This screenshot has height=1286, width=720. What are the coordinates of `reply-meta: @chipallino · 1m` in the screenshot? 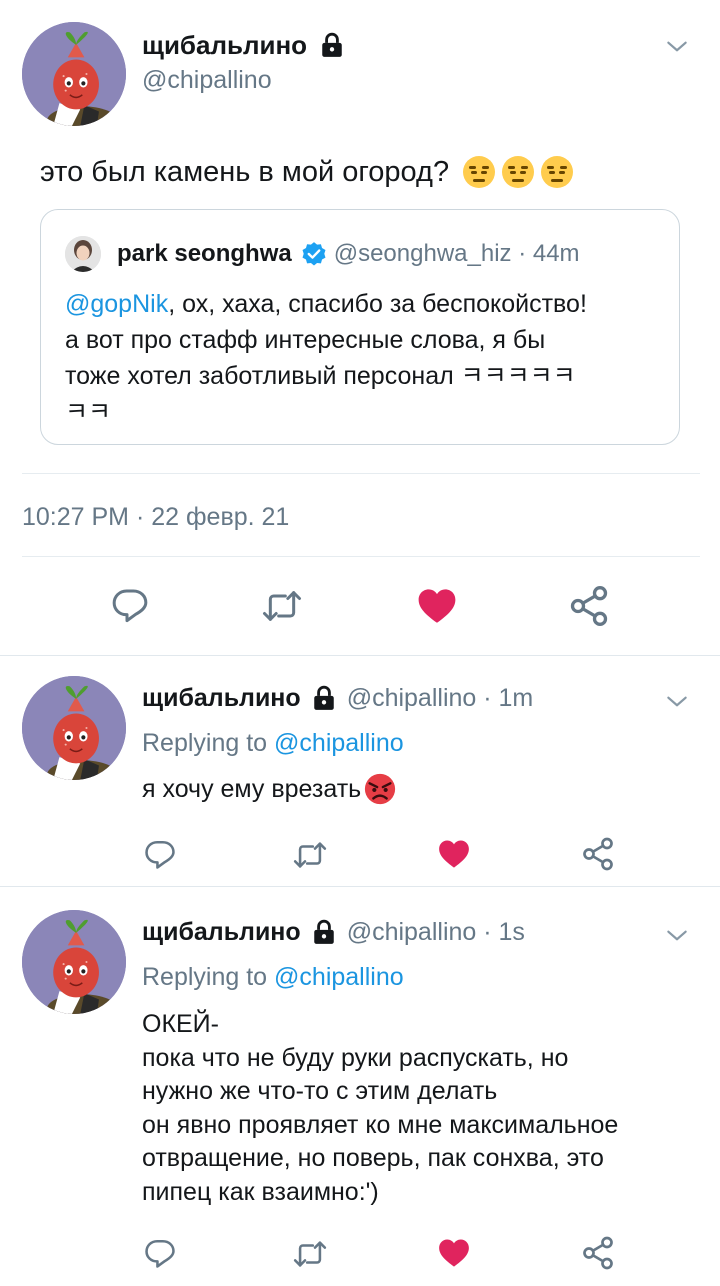 It's located at (440, 697).